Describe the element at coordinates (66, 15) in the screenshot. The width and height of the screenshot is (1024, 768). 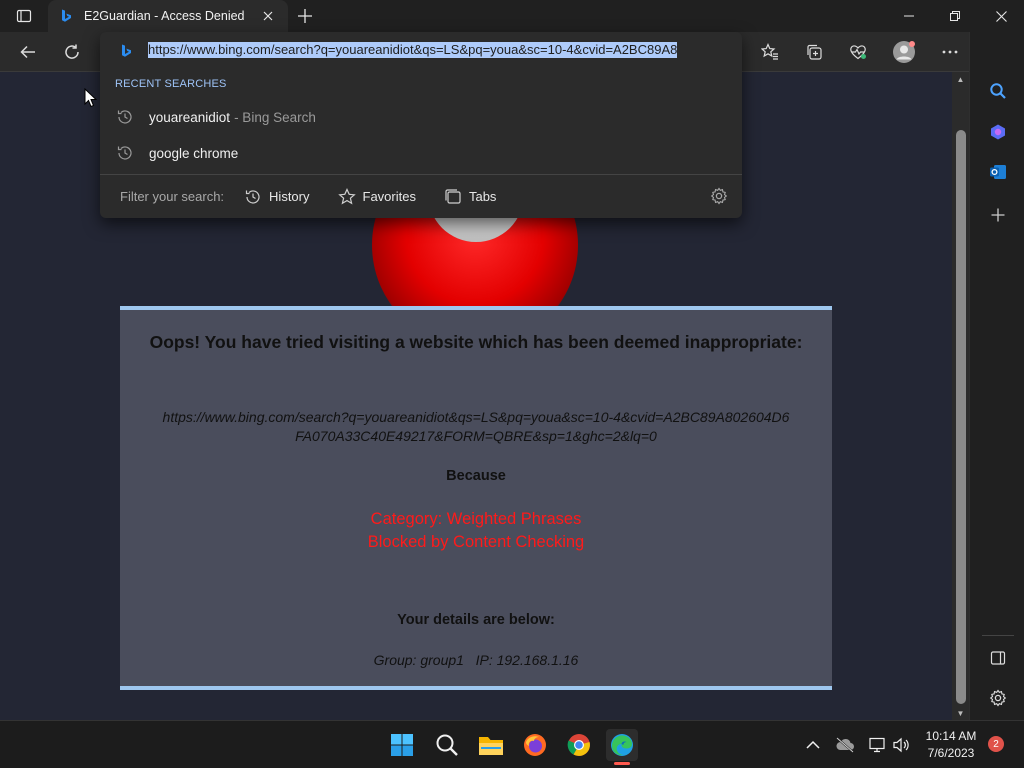
I see `bing-icon` at that location.